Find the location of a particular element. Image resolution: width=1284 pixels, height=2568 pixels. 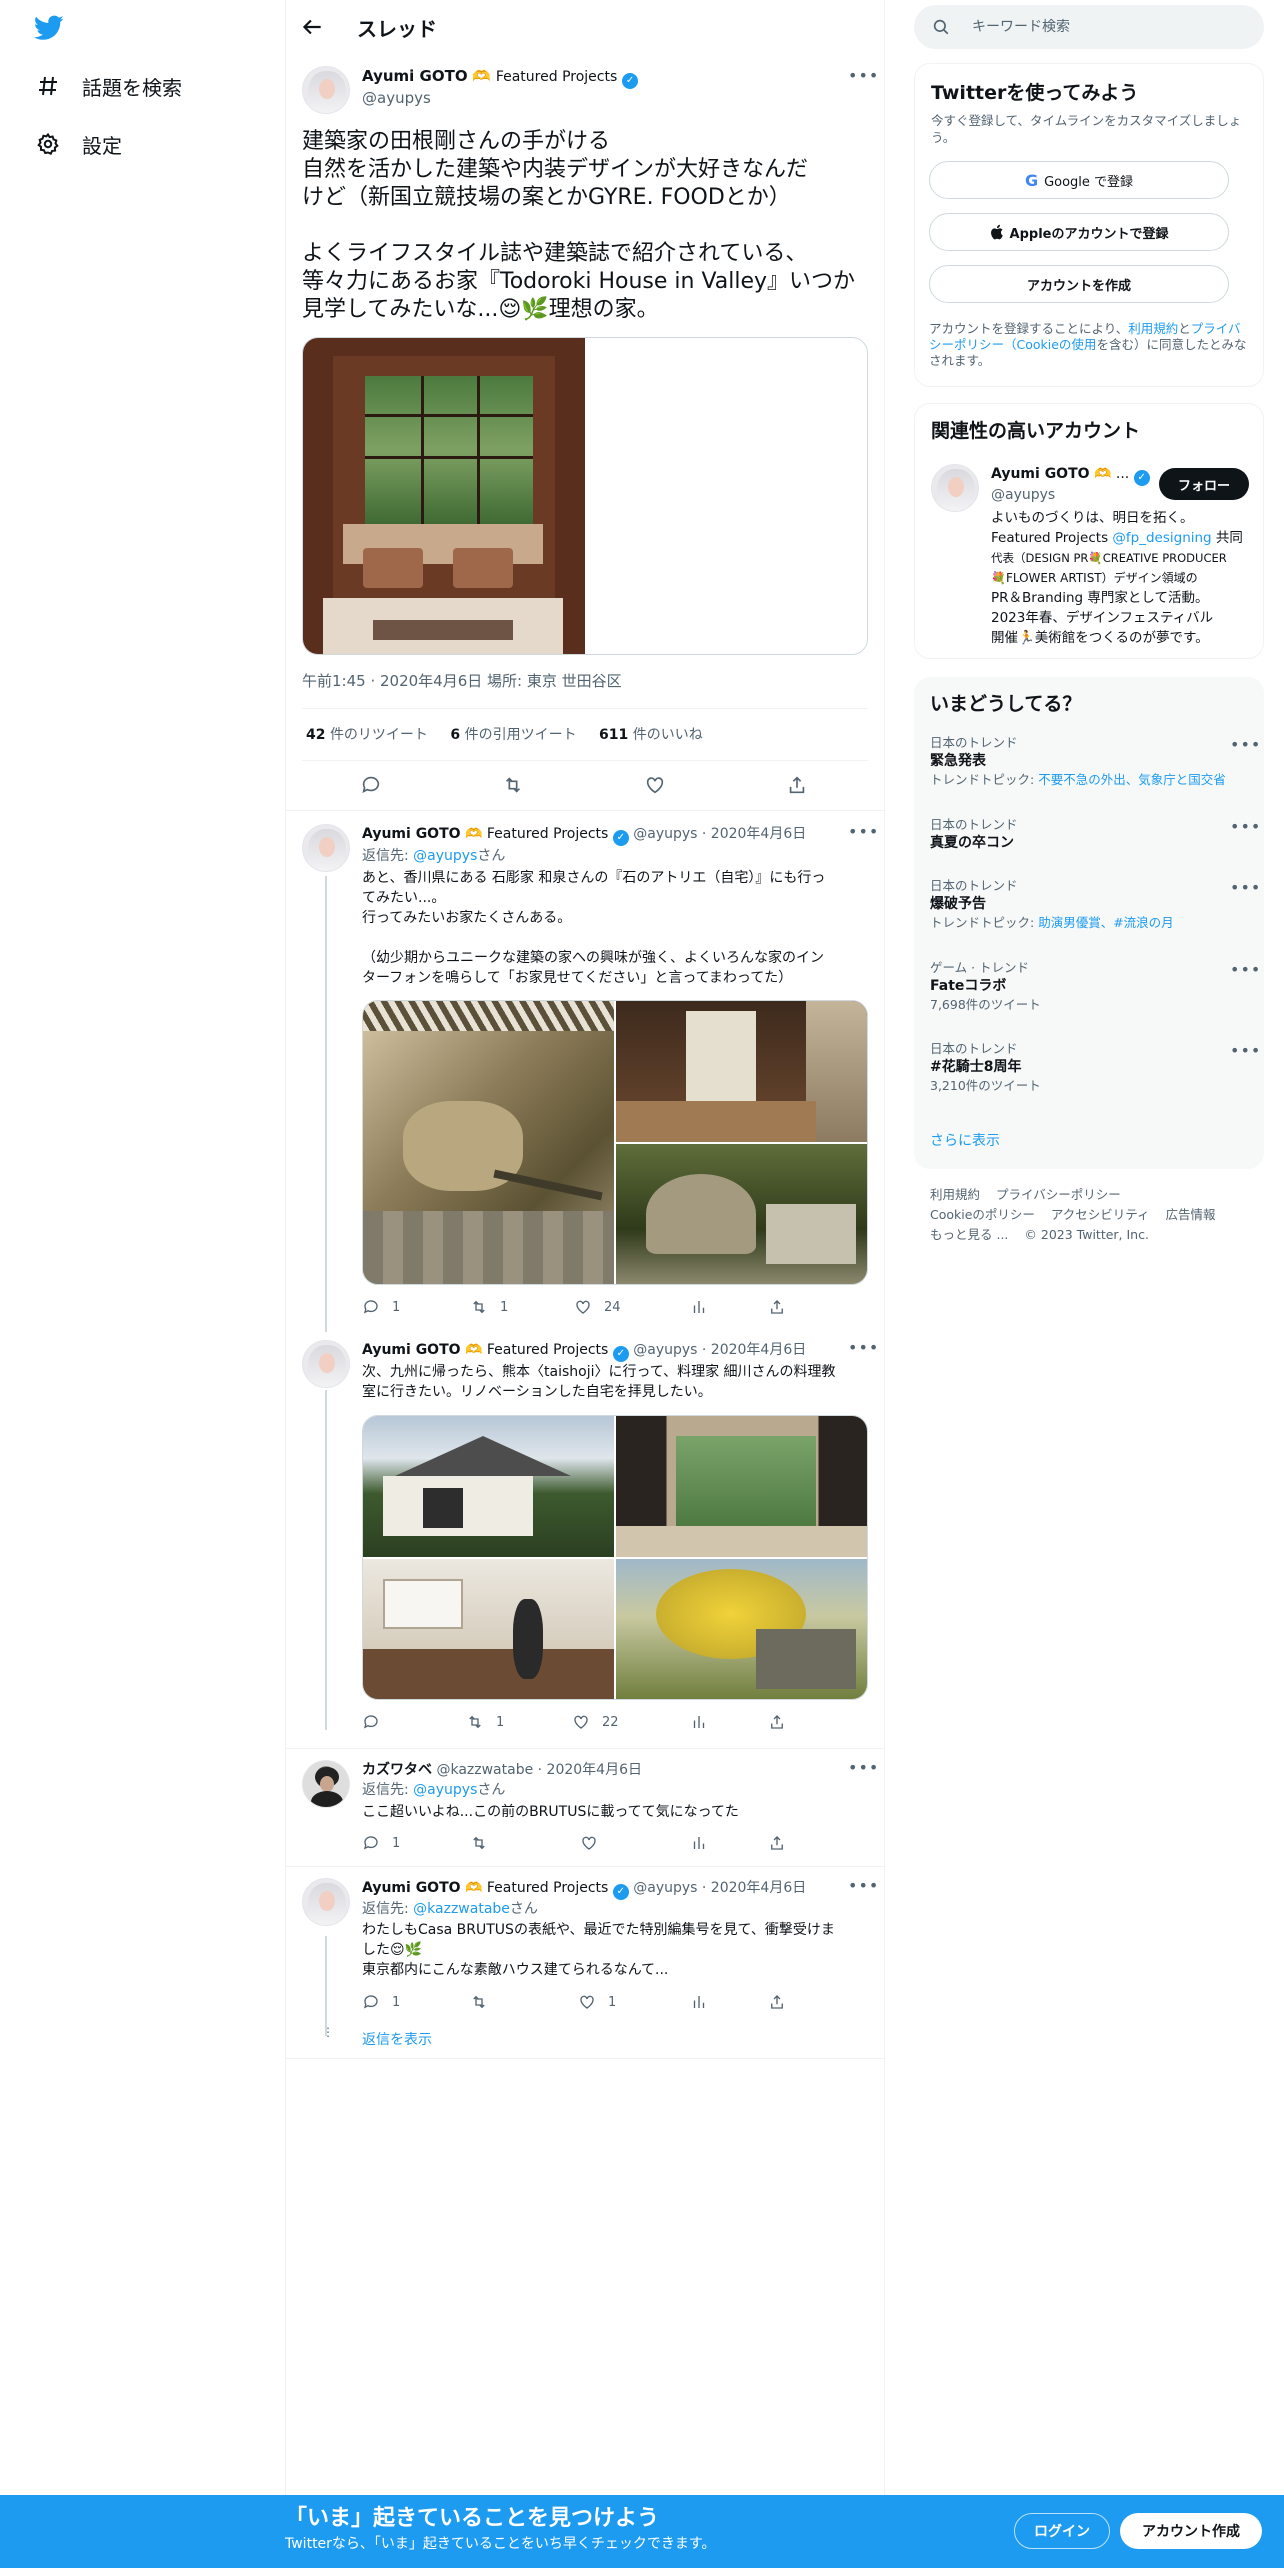

related-name-line: Ayumi GOTO 🫶 ... ✓ is located at coordinates (1070, 475).